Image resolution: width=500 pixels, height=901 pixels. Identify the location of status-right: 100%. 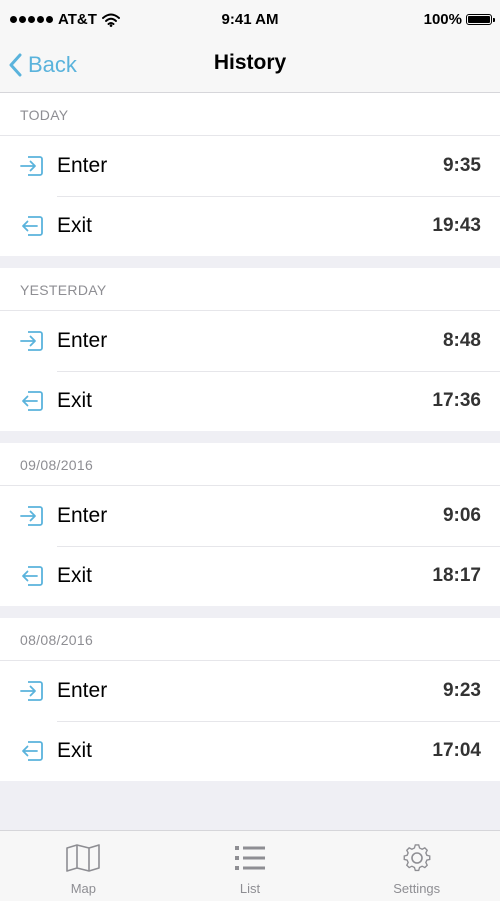
(459, 19).